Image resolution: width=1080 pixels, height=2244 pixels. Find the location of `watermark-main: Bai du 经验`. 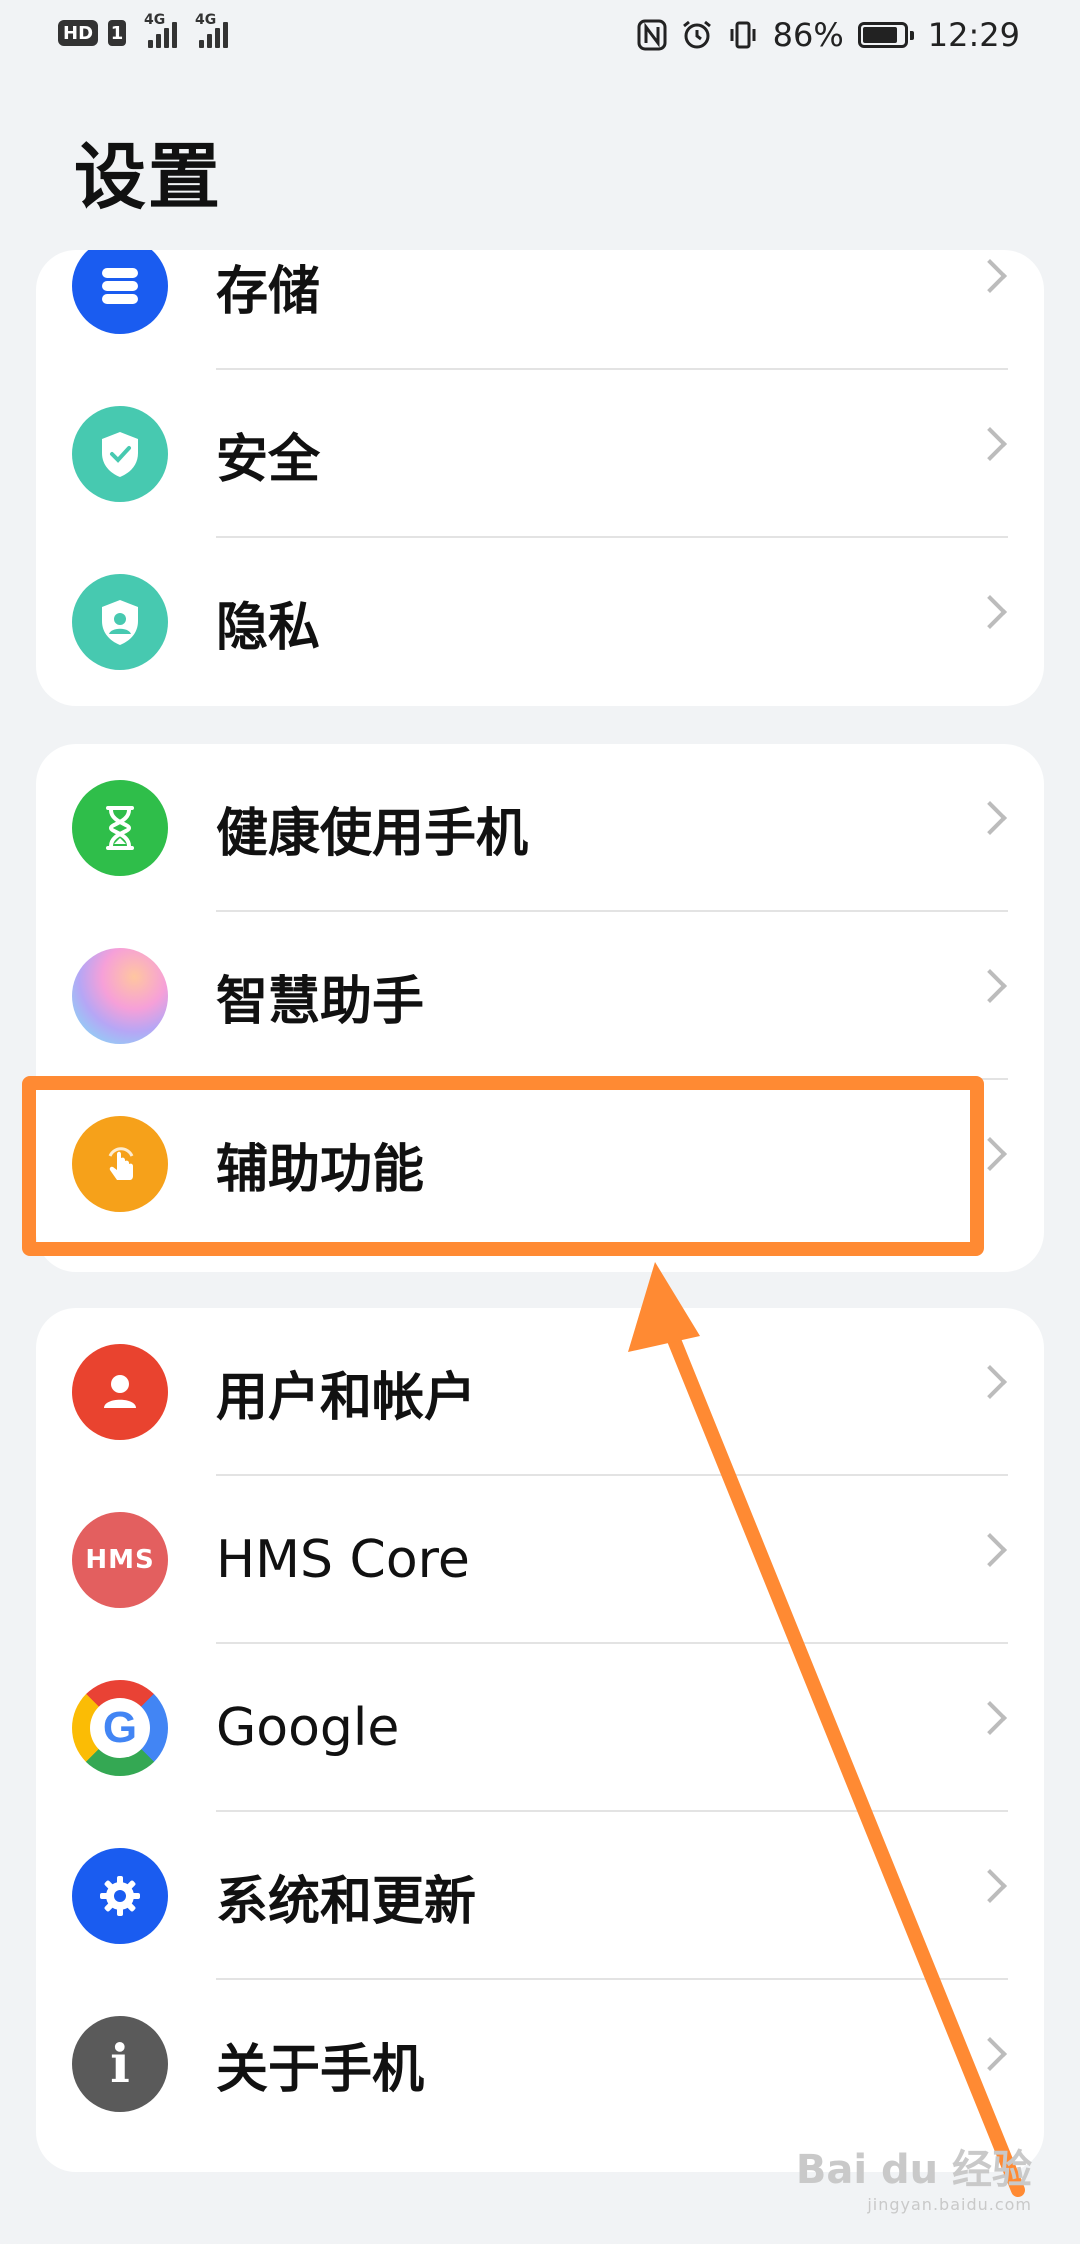

watermark-main: Bai du 经验 is located at coordinates (913, 2170).